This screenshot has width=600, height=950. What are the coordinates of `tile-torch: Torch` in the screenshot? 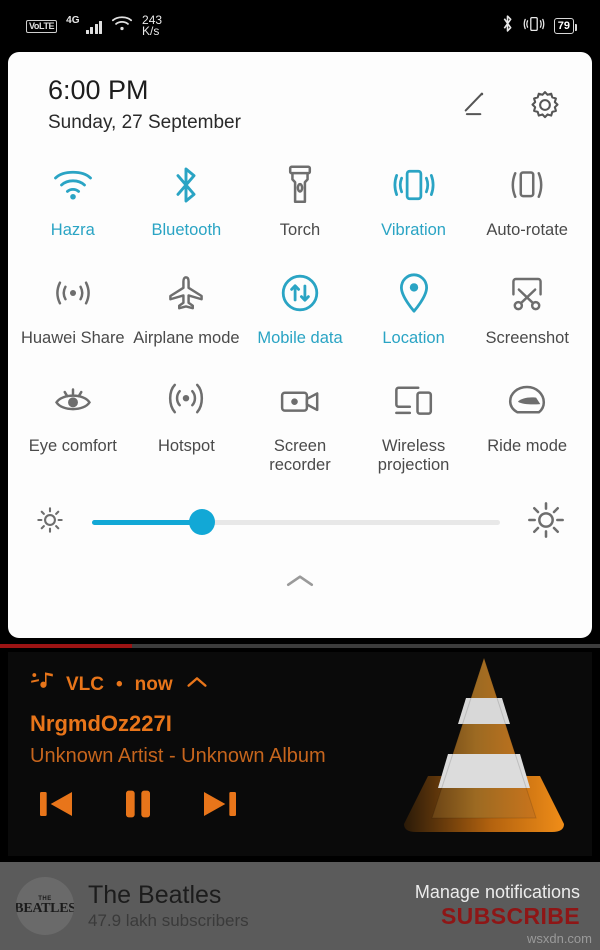 It's located at (300, 208).